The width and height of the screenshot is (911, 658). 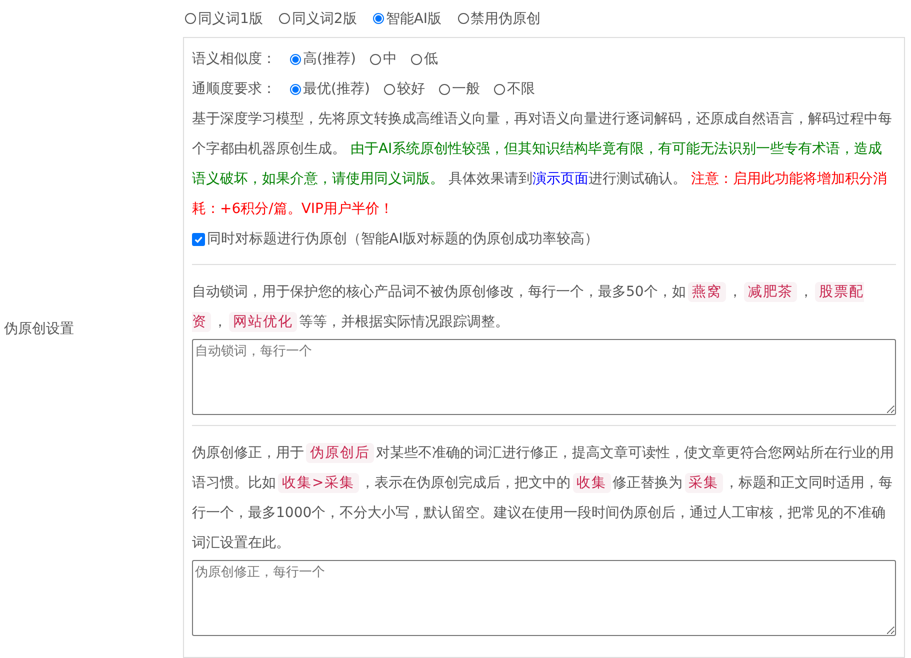 What do you see at coordinates (395, 239) in the screenshot?
I see `title-checkbox-option: 同时对标题进行伪原创（智能AI版对标题的伪原创成功率较高）` at bounding box center [395, 239].